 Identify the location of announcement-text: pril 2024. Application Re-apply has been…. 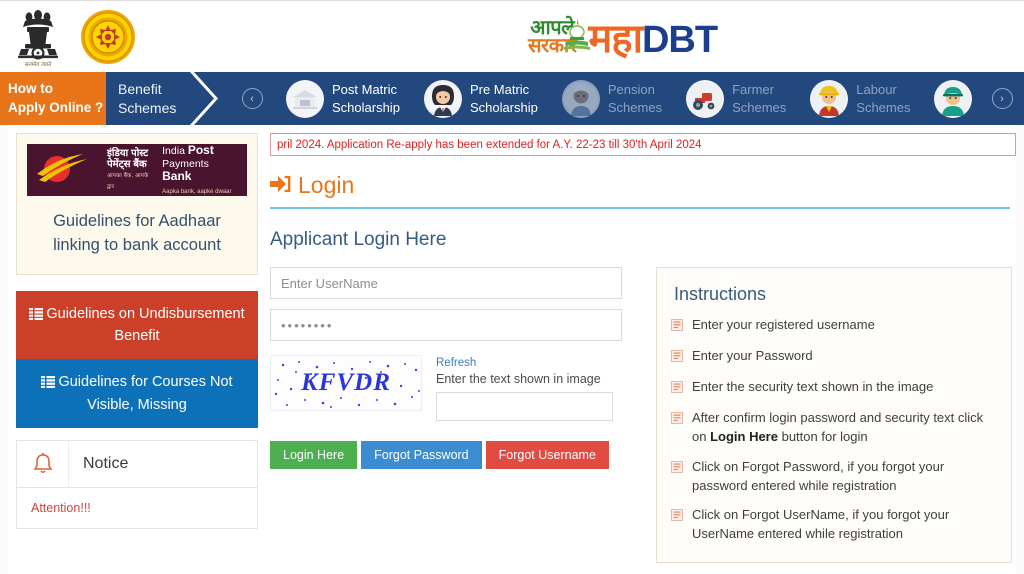
(489, 144).